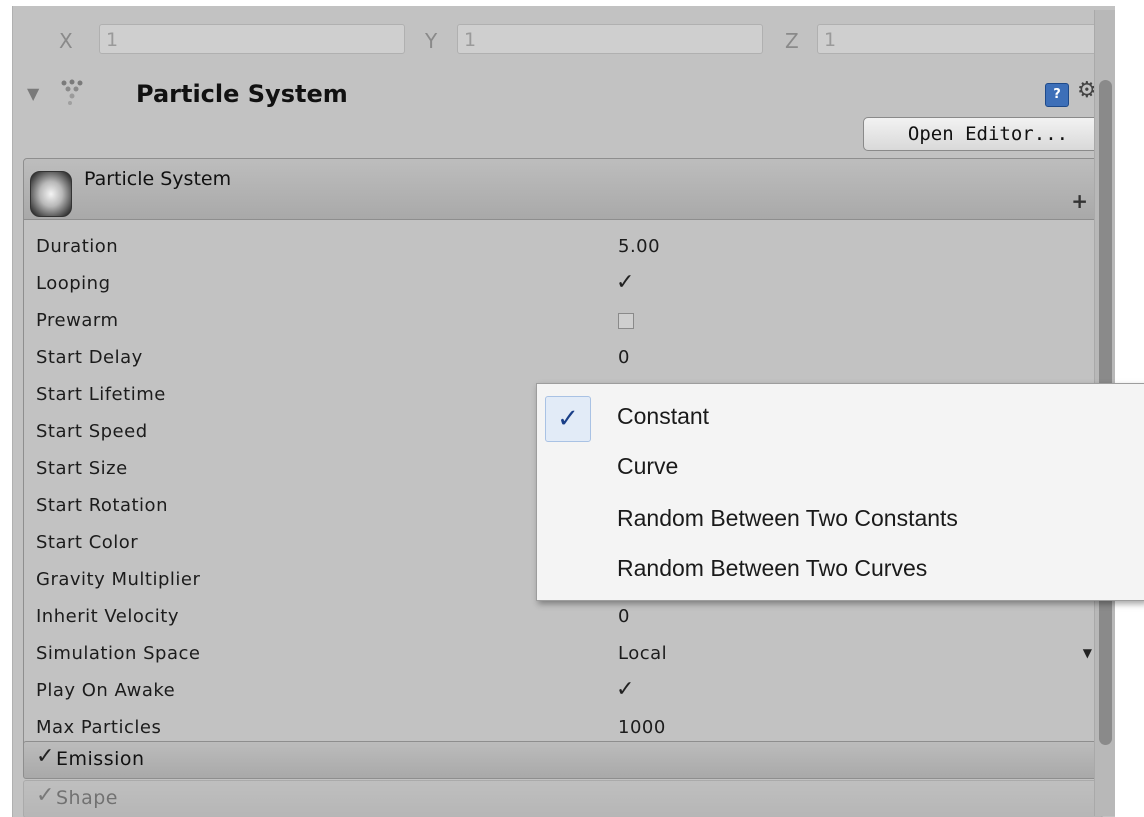 The height and width of the screenshot is (817, 1144). Describe the element at coordinates (82, 468) in the screenshot. I see `property-label: Start Size` at that location.